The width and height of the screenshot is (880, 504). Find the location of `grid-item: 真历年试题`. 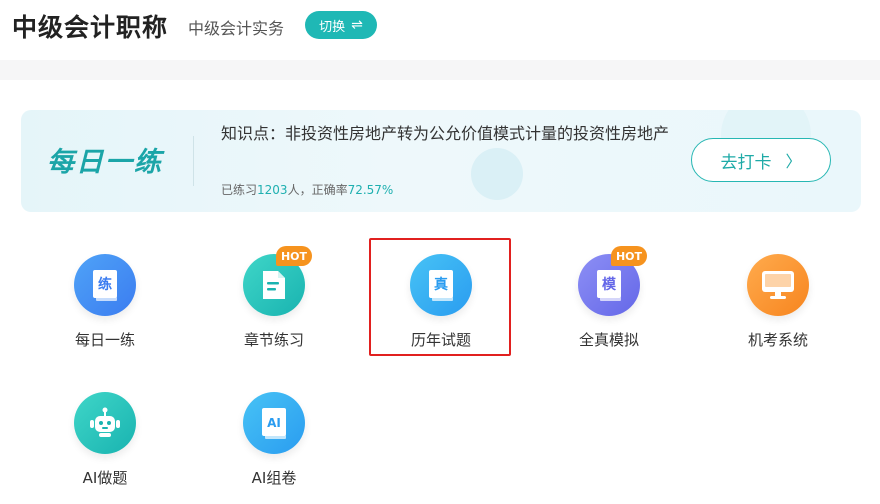

grid-item: 真历年试题 is located at coordinates (440, 300).